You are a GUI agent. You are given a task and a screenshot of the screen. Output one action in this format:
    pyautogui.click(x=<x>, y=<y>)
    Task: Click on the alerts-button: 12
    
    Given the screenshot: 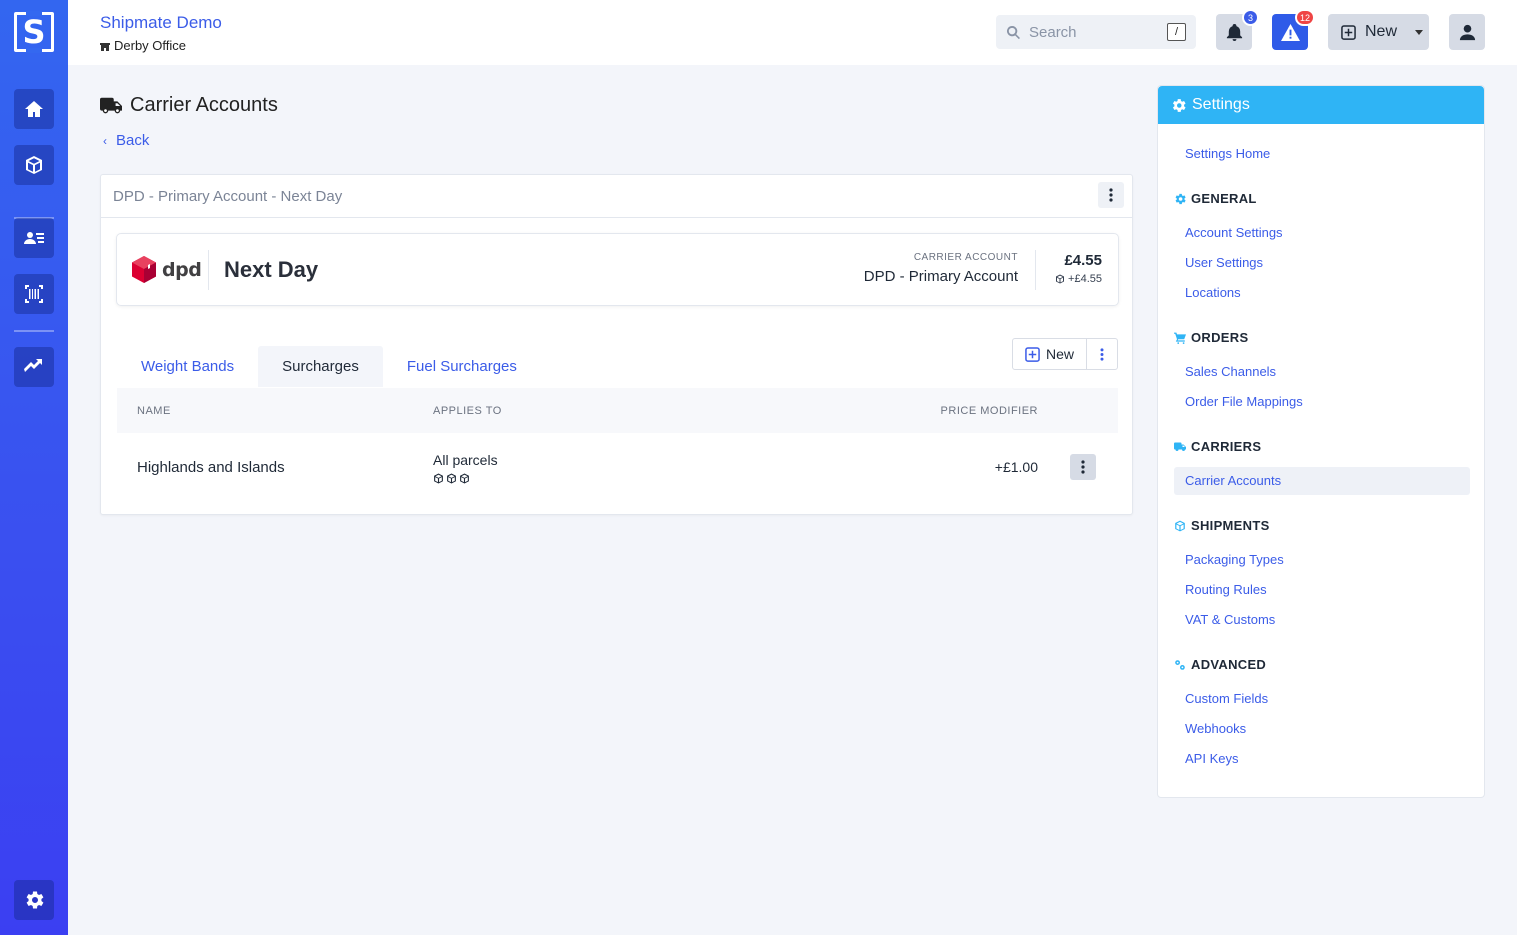 What is the action you would take?
    pyautogui.click(x=1293, y=29)
    